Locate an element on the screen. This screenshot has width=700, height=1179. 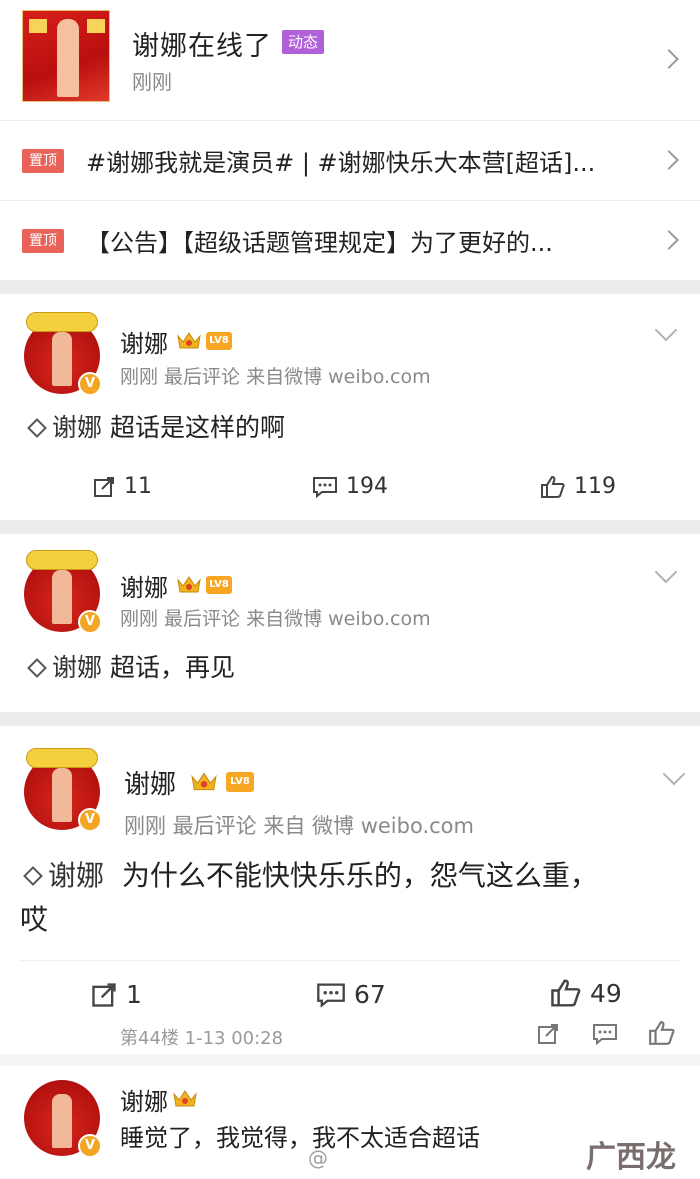
watermark-brand: 广西龙网 is located at coordinates (631, 1157).